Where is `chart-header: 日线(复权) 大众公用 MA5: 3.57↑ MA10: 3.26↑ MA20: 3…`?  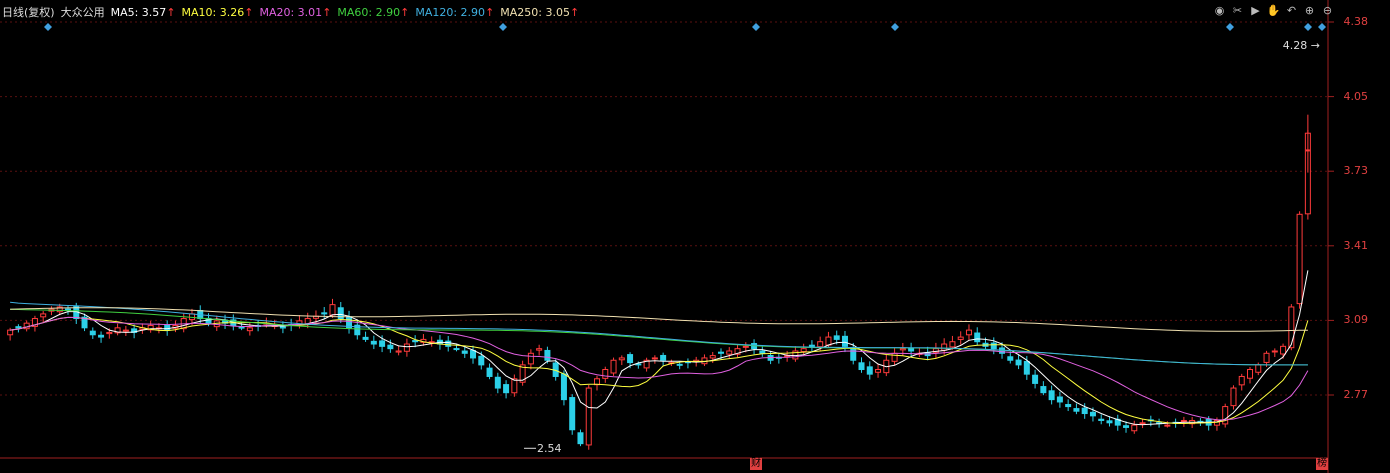 chart-header: 日线(复权) 大众公用 MA5: 3.57↑ MA10: 3.26↑ MA20: 3… is located at coordinates (290, 12).